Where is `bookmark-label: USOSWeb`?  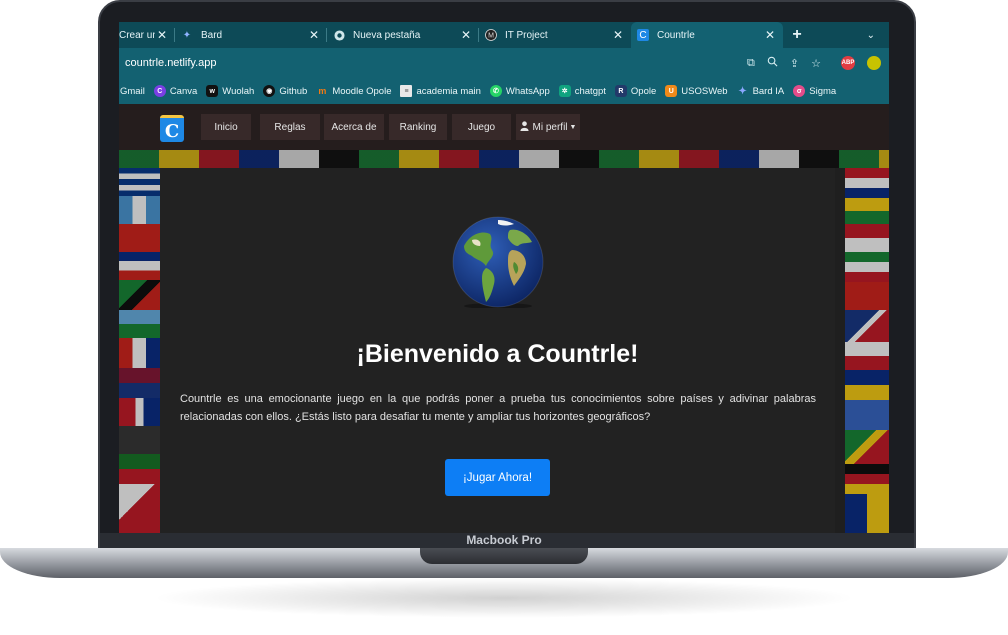 bookmark-label: USOSWeb is located at coordinates (704, 91).